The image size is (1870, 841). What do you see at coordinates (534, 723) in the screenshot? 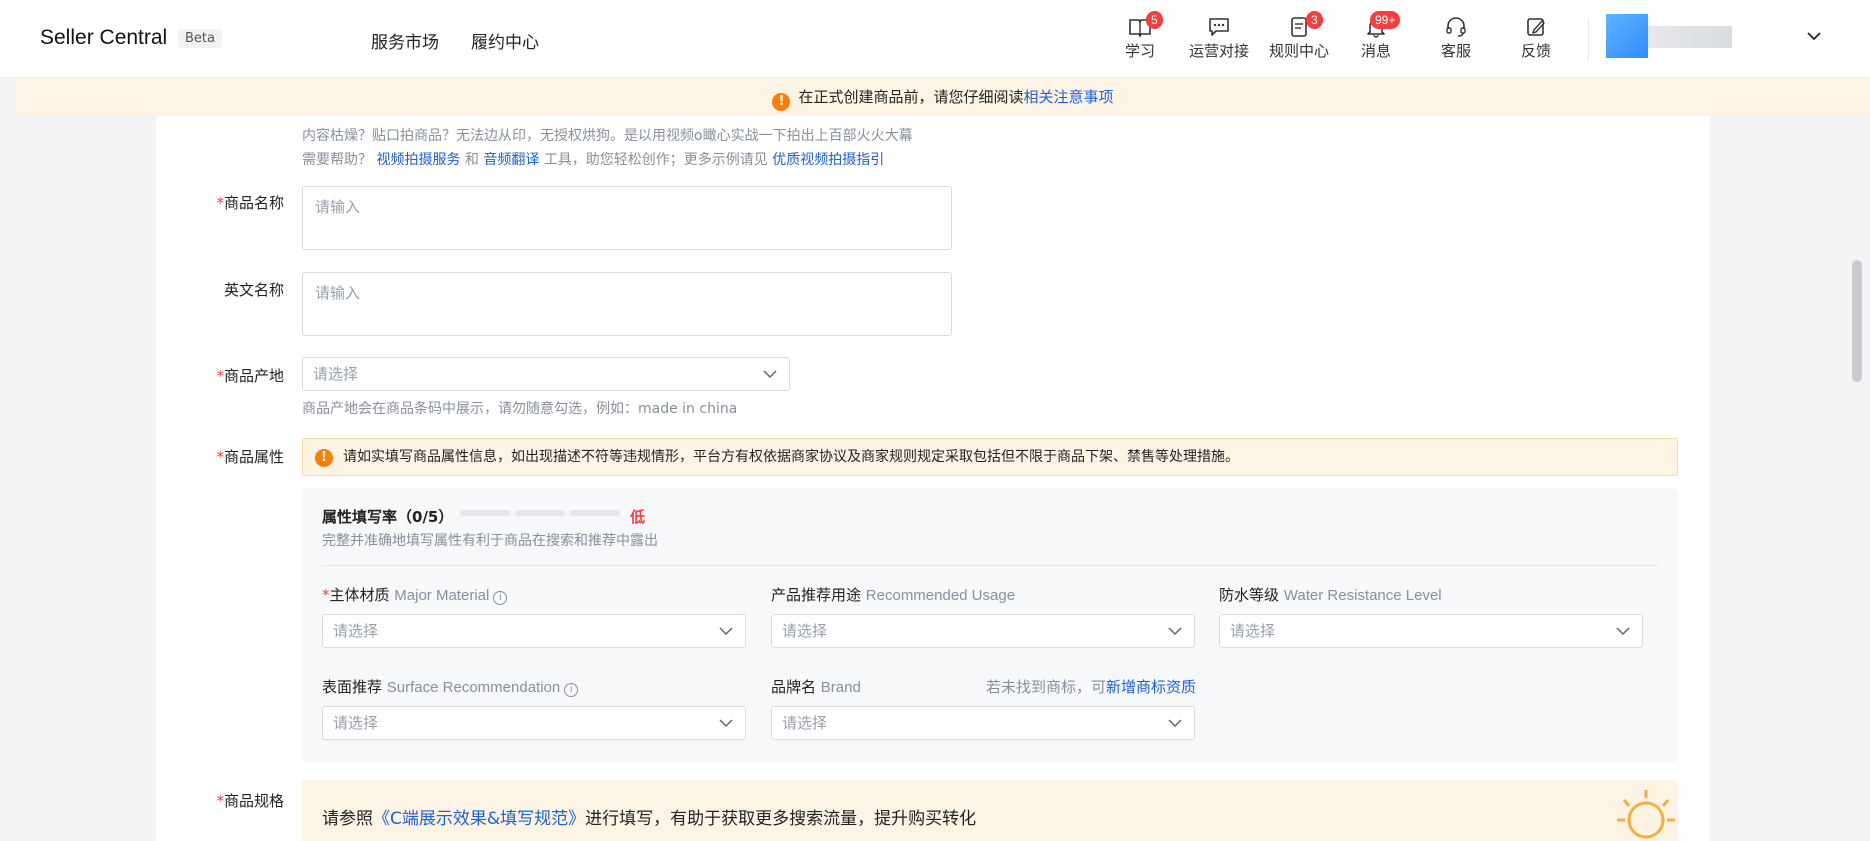
I see `surface-recommendation-select: 请选择` at bounding box center [534, 723].